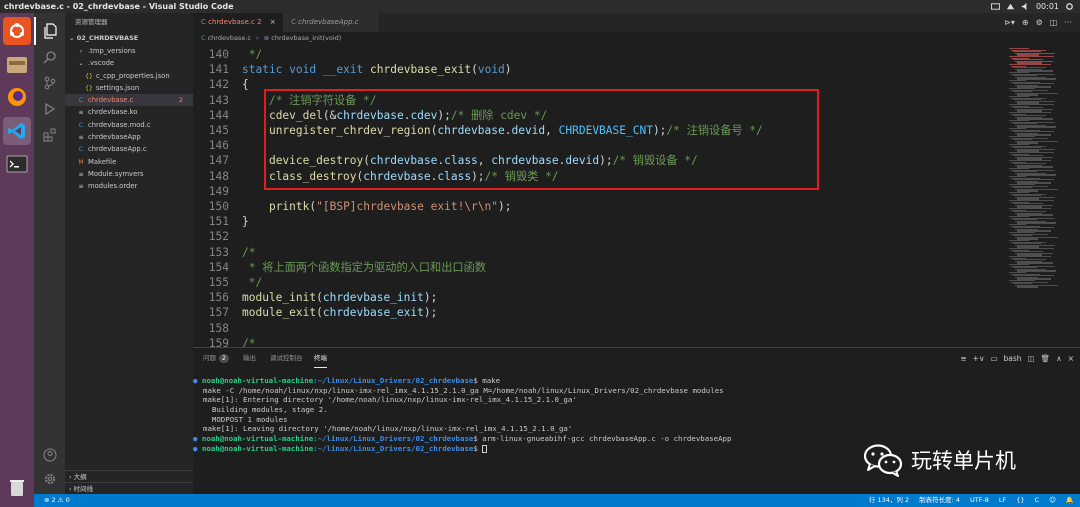  I want to click on new-terminal-icon: +∨, so click(979, 358).